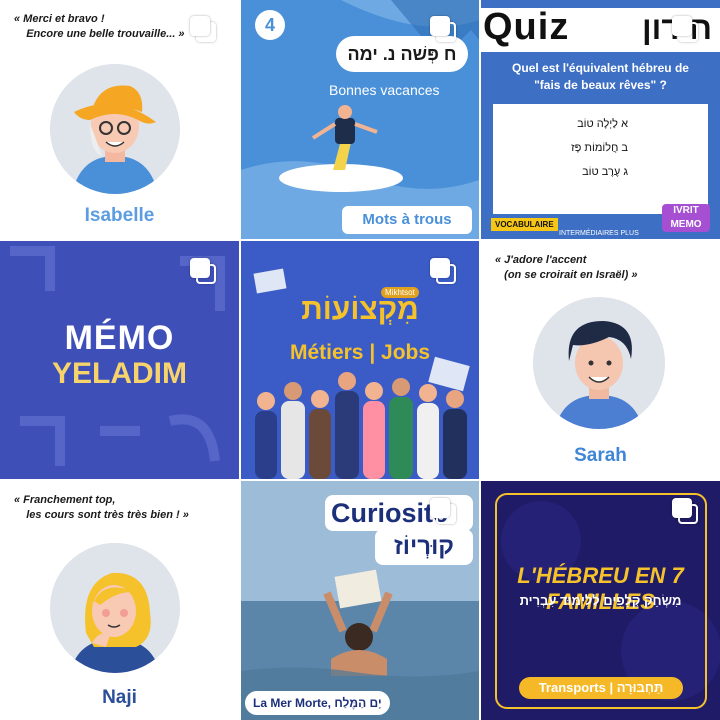  I want to click on avatar-isabelle, so click(115, 129).